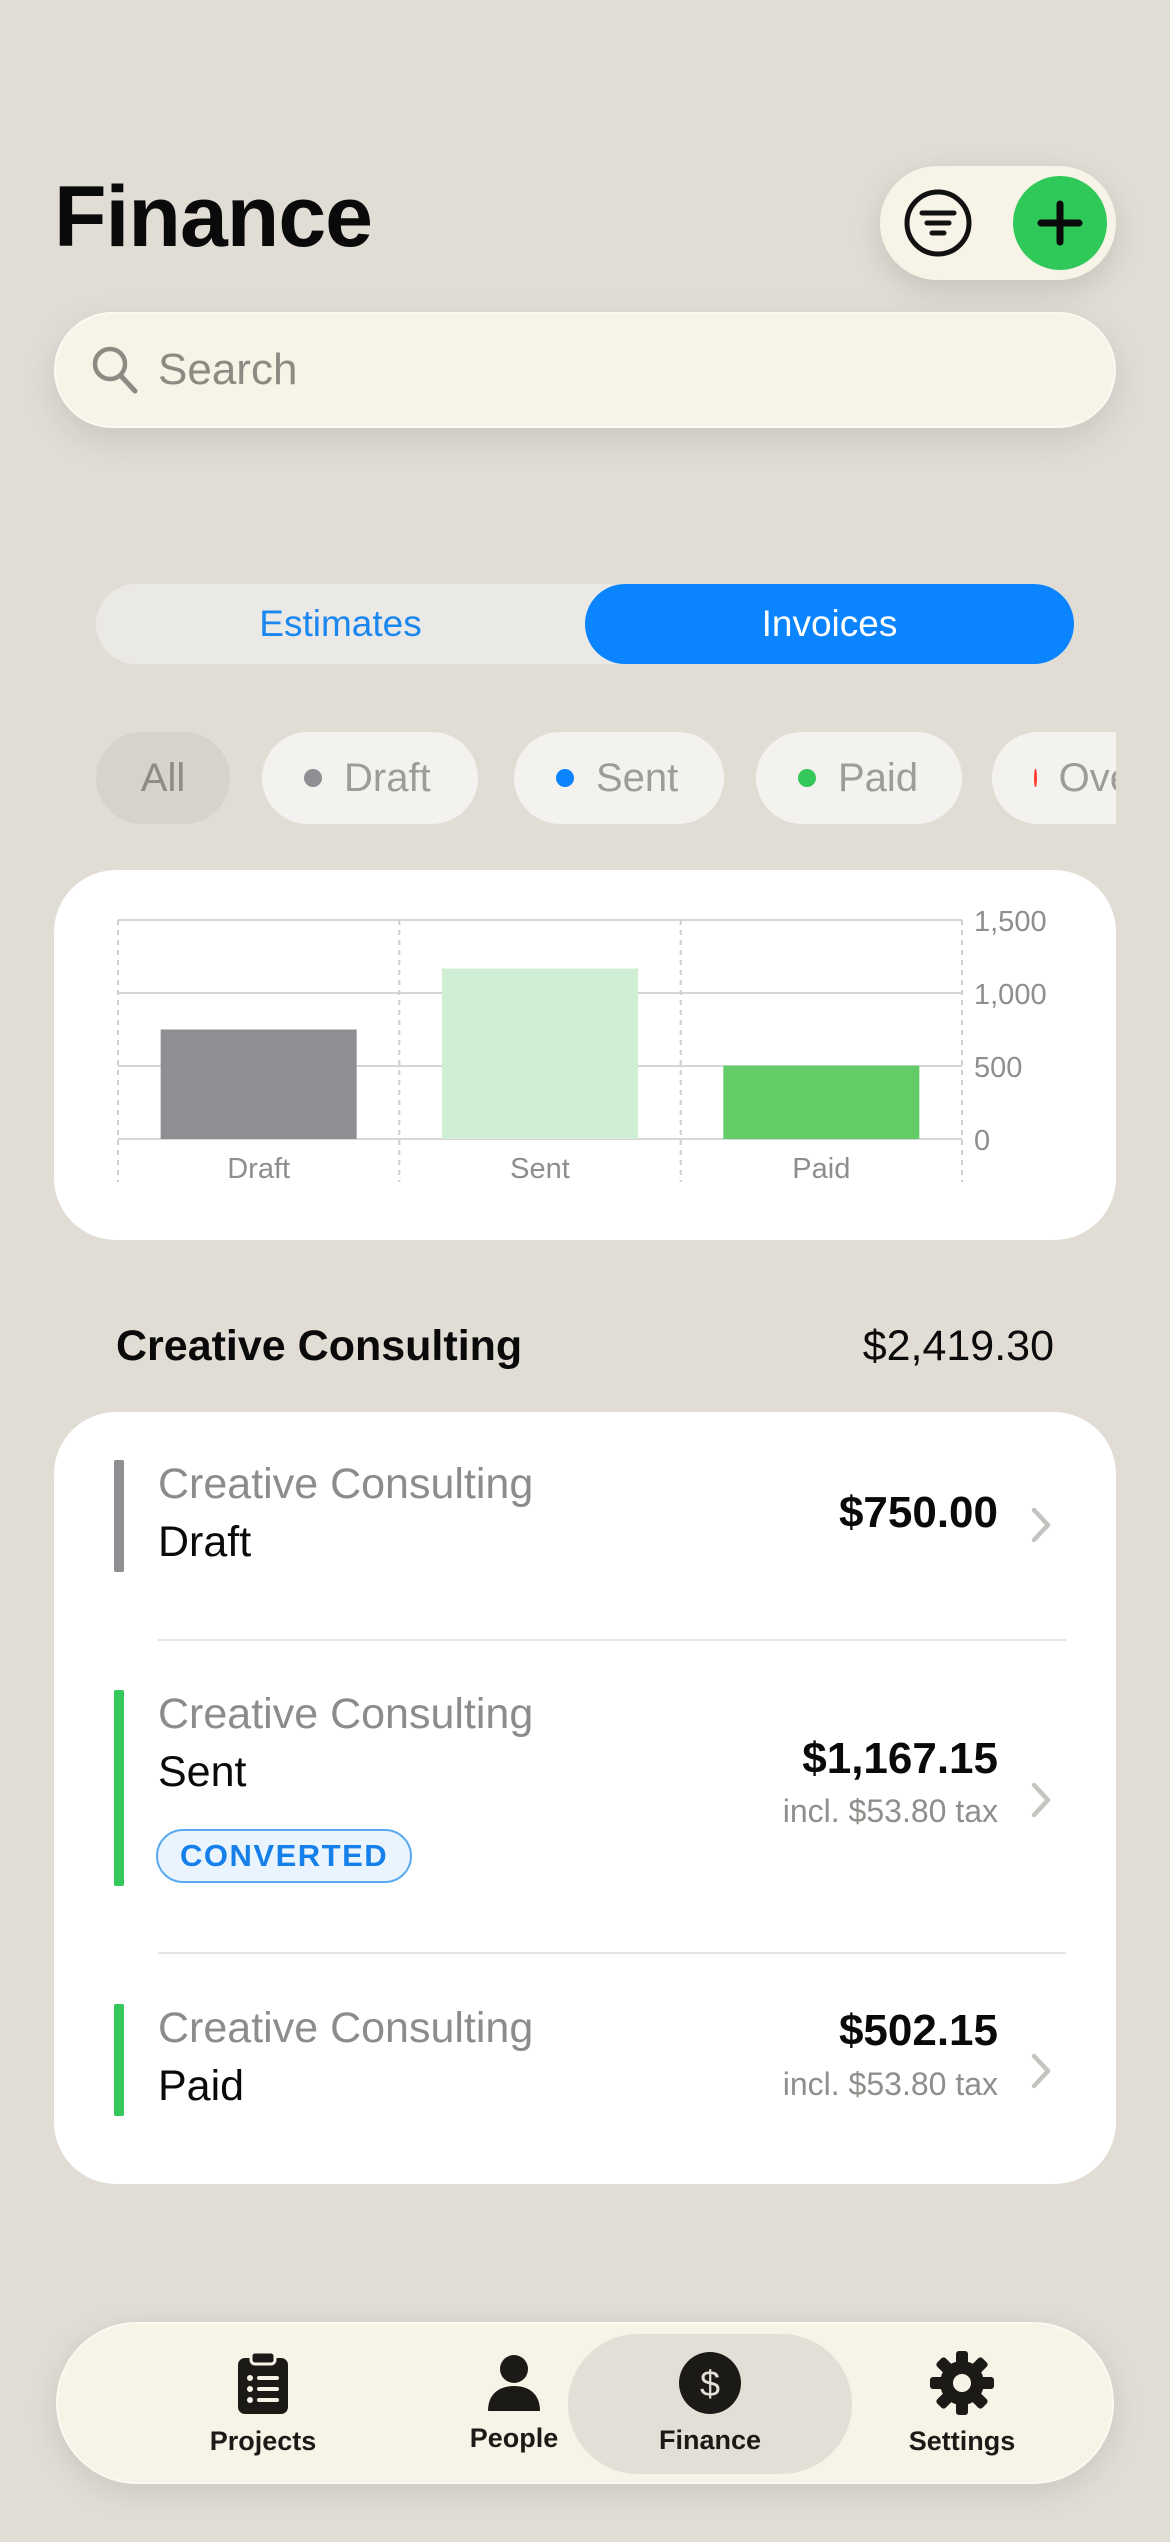  I want to click on tab-label: Finance, so click(710, 2439).